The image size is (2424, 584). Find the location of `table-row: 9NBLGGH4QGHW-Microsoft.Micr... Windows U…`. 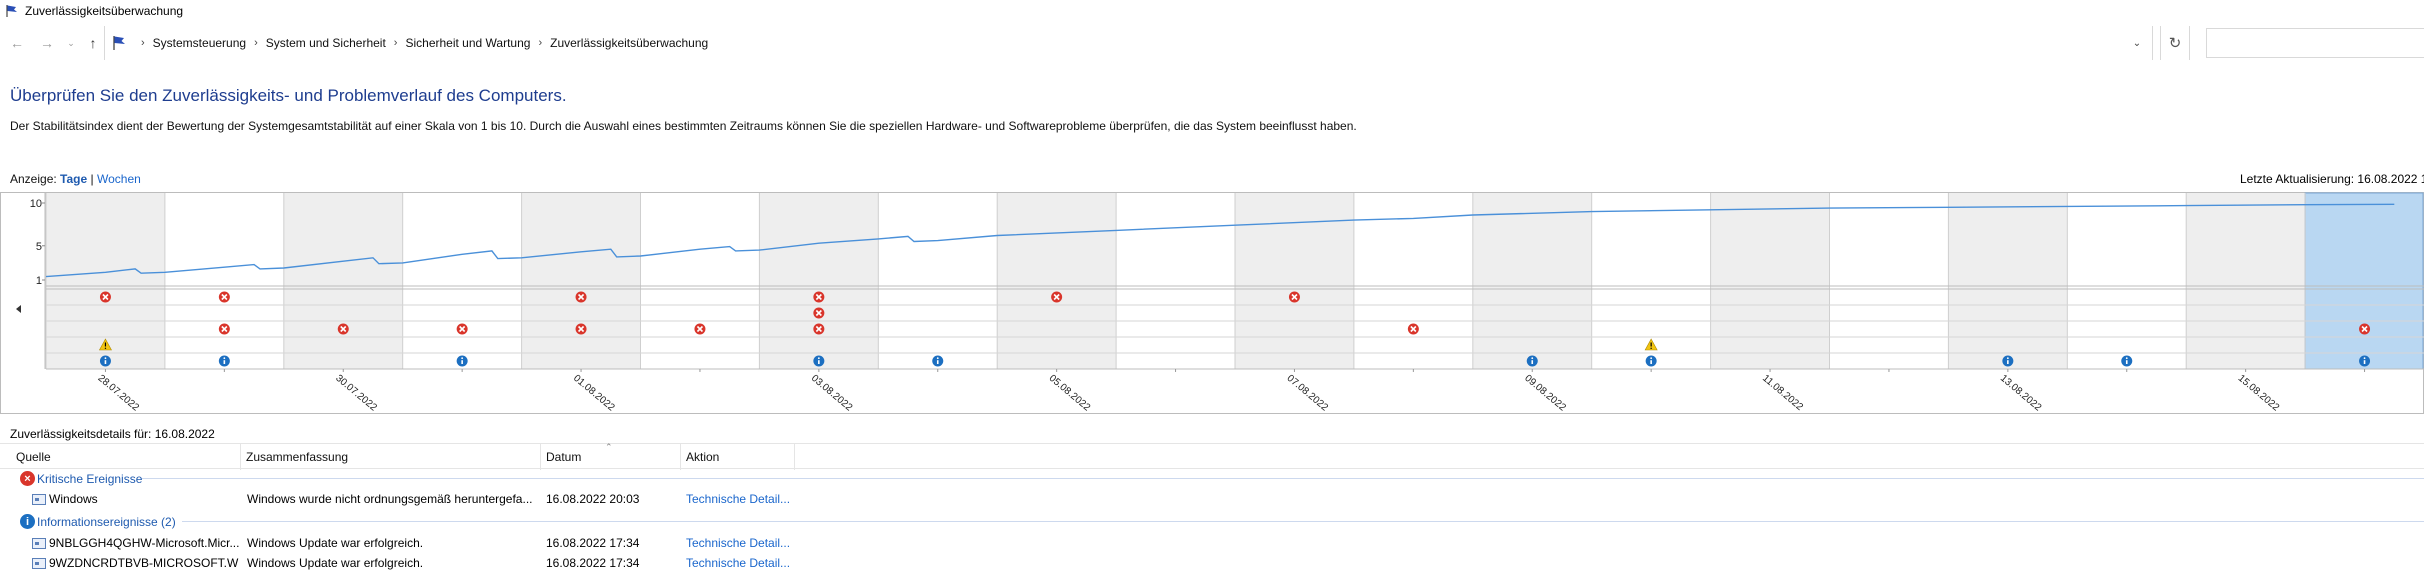

table-row: 9NBLGGH4QGHW-Microsoft.Micr... Windows U… is located at coordinates (1212, 543).